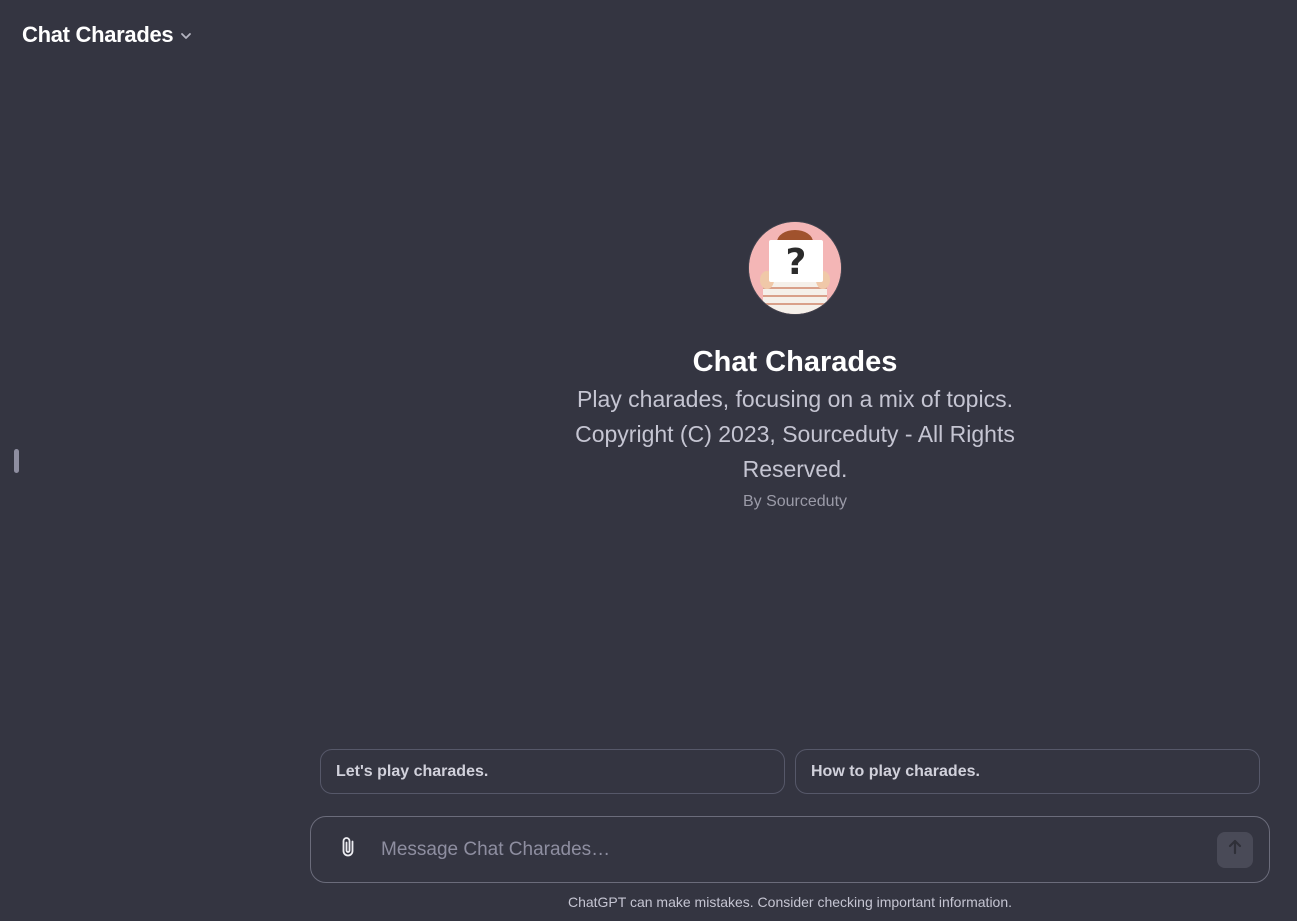 This screenshot has height=921, width=1297. I want to click on message-input, so click(798, 849).